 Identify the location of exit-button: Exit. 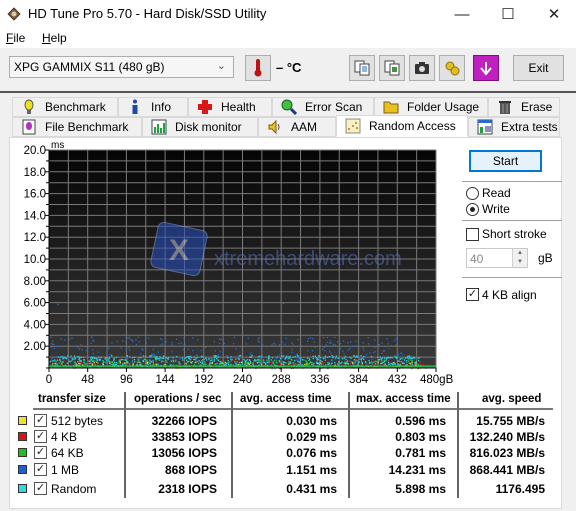
(538, 68).